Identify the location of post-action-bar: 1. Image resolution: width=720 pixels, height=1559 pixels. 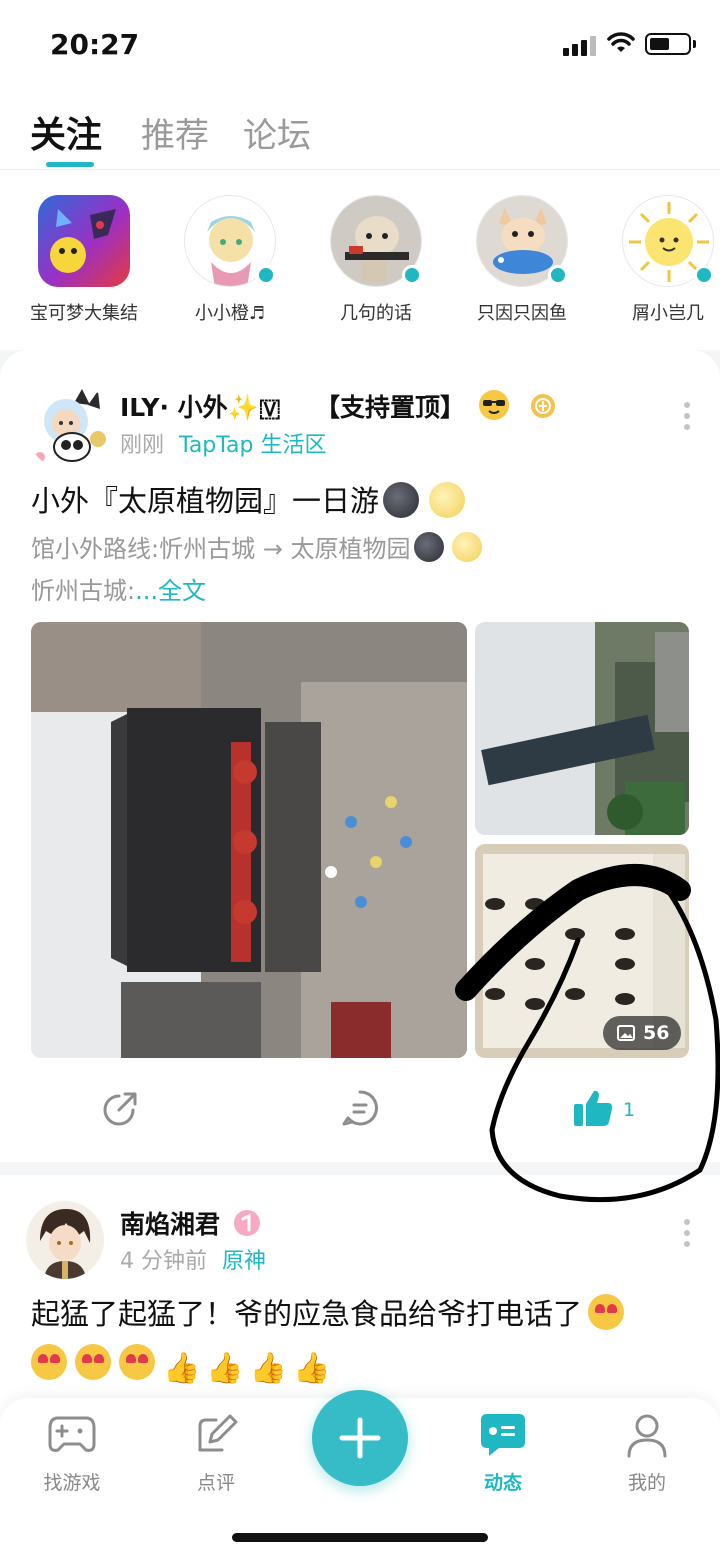
(360, 1110).